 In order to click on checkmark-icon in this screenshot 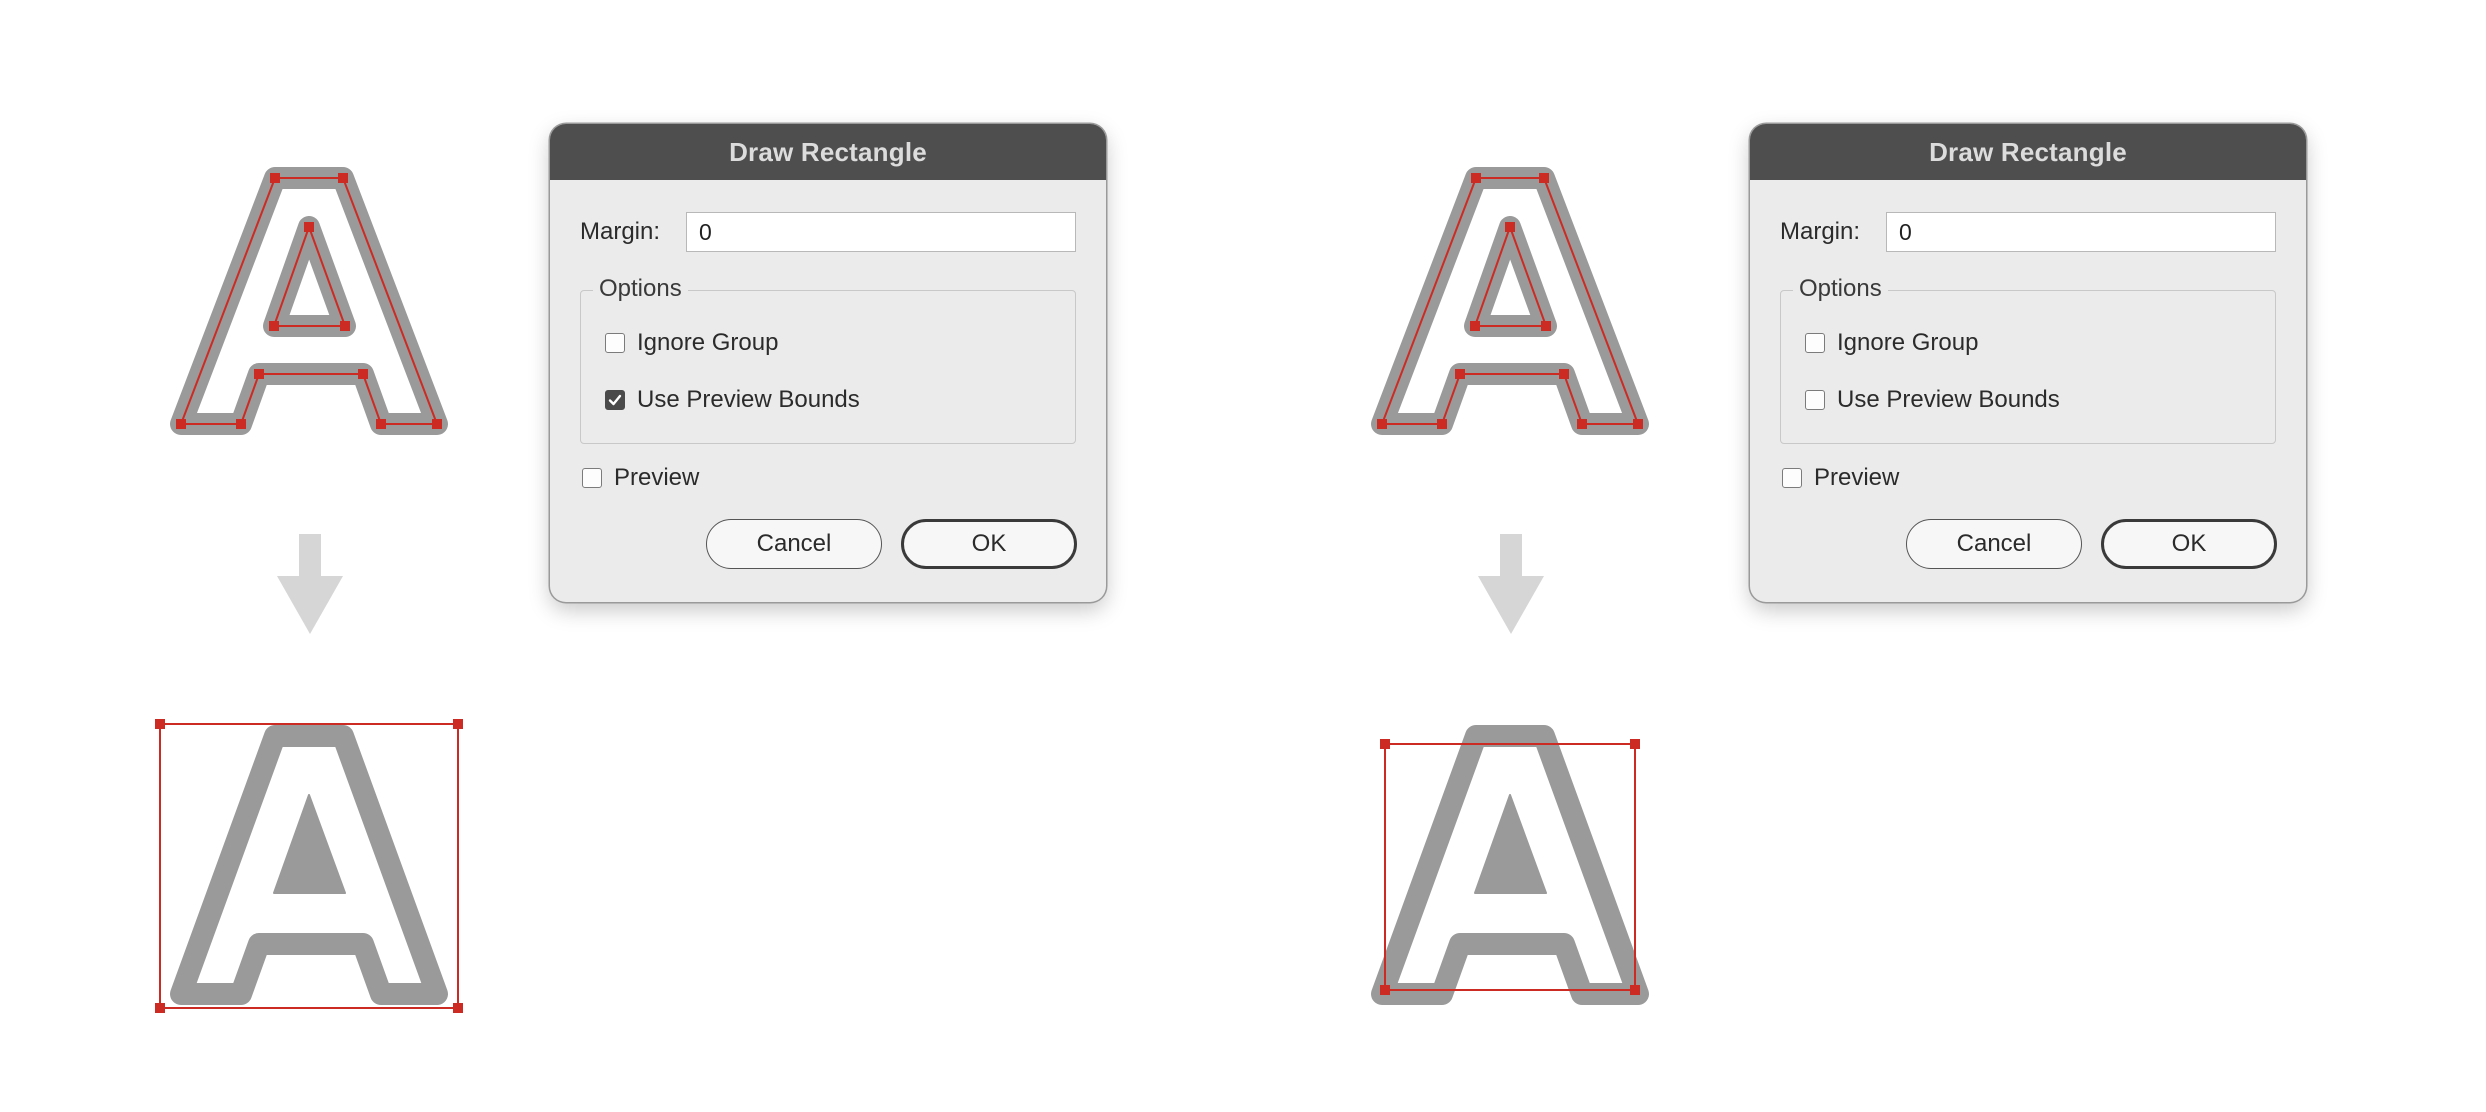, I will do `click(615, 400)`.